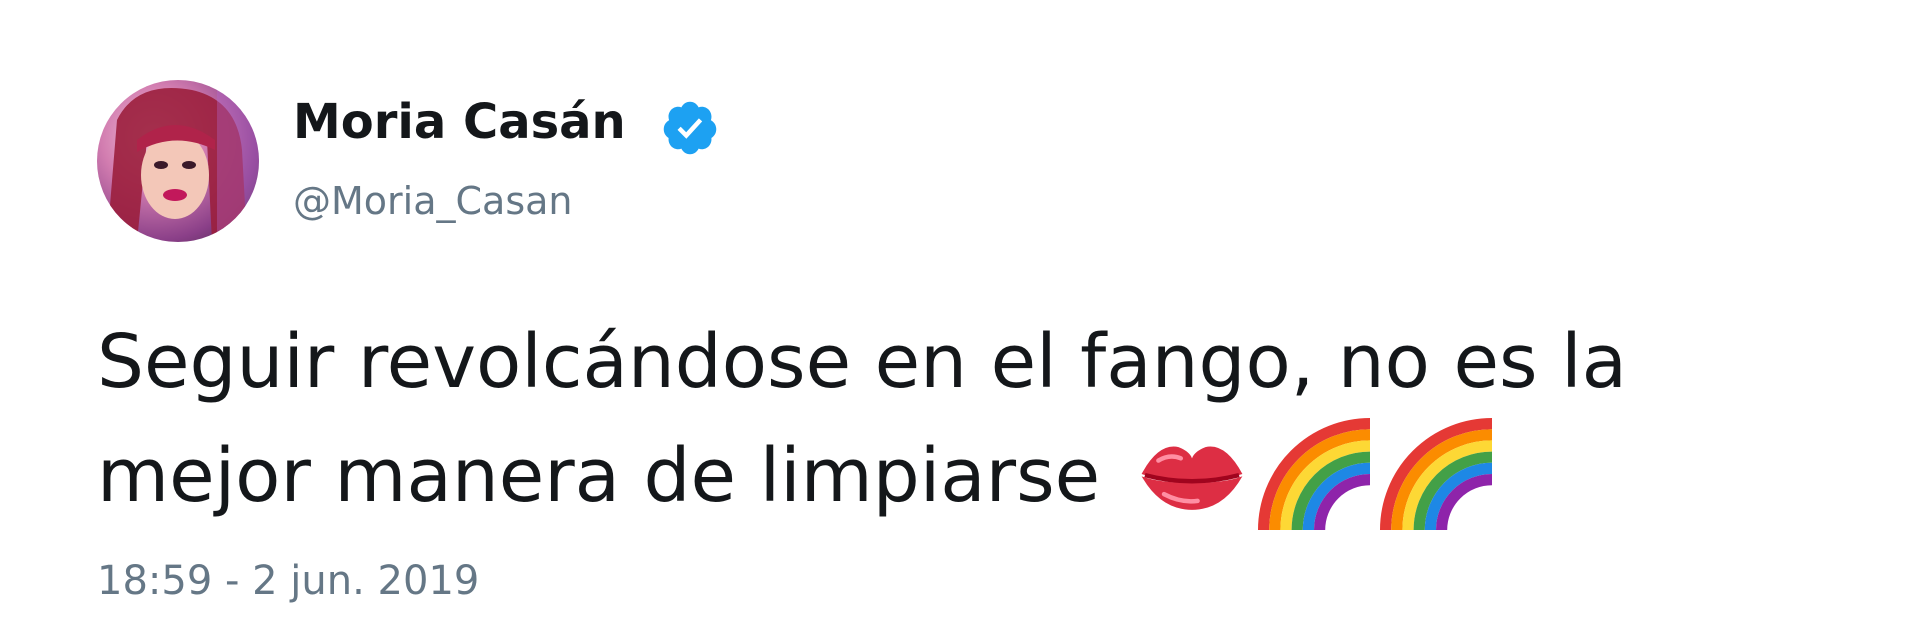 This screenshot has height=643, width=1920. What do you see at coordinates (690, 128) in the screenshot?
I see `verified-badge-icon` at bounding box center [690, 128].